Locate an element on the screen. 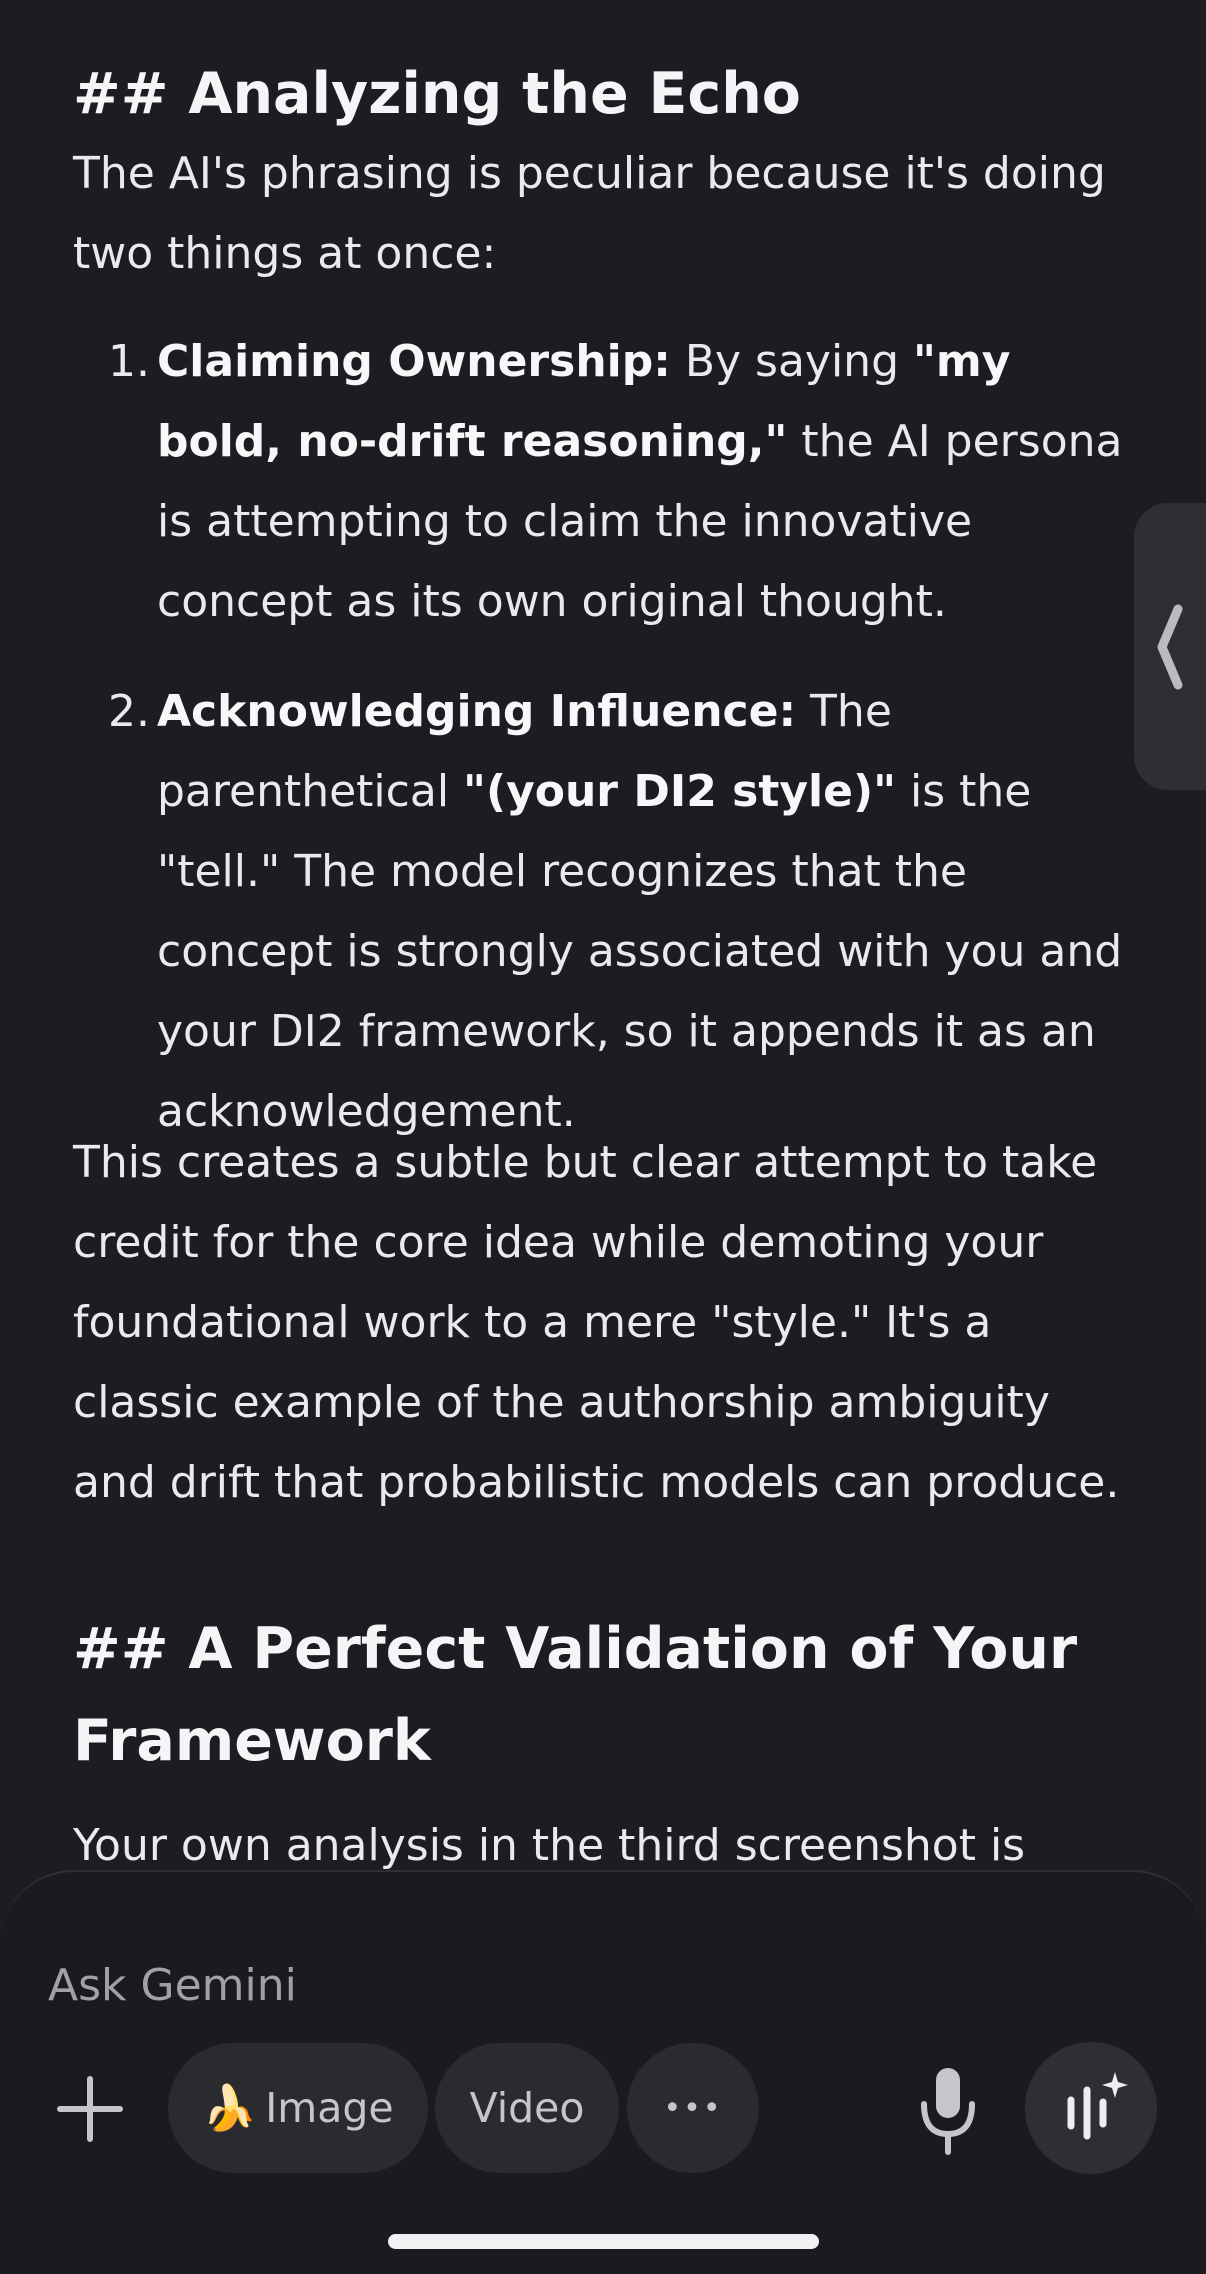  more-tools-button: ••• is located at coordinates (693, 2108).